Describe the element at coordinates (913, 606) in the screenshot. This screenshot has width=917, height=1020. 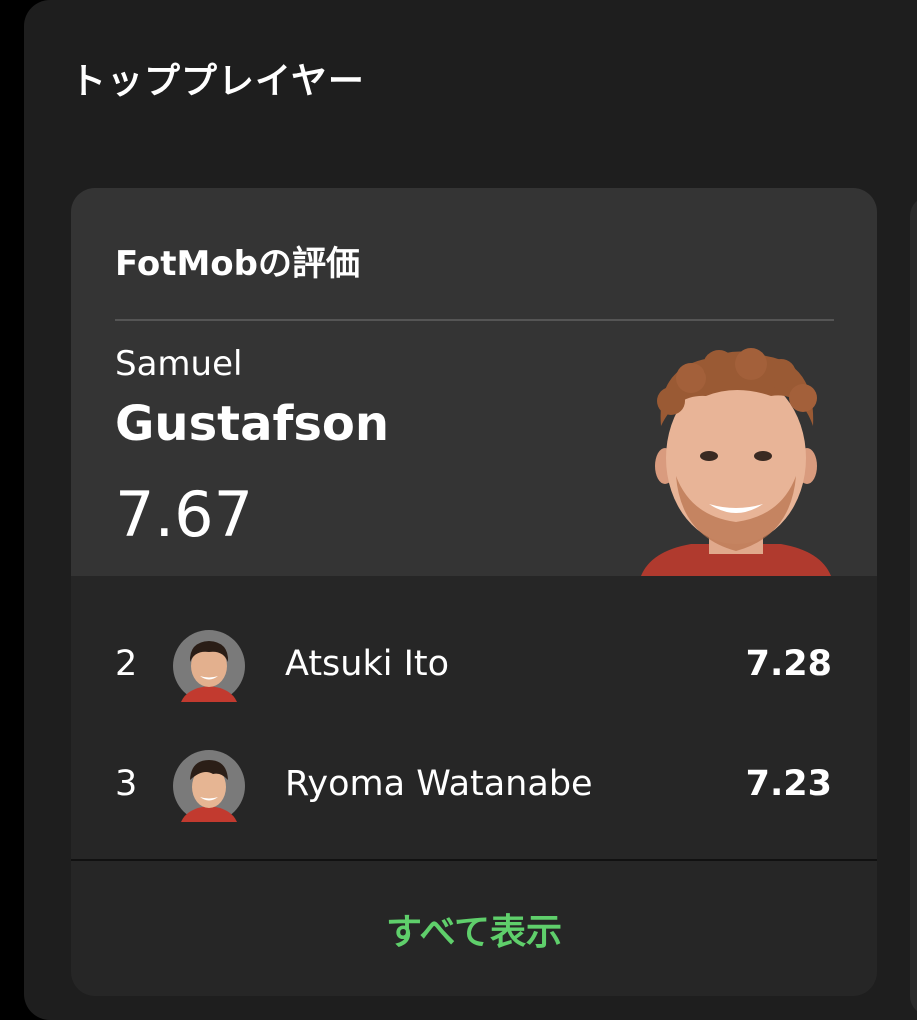
I see `next-card-edge` at that location.